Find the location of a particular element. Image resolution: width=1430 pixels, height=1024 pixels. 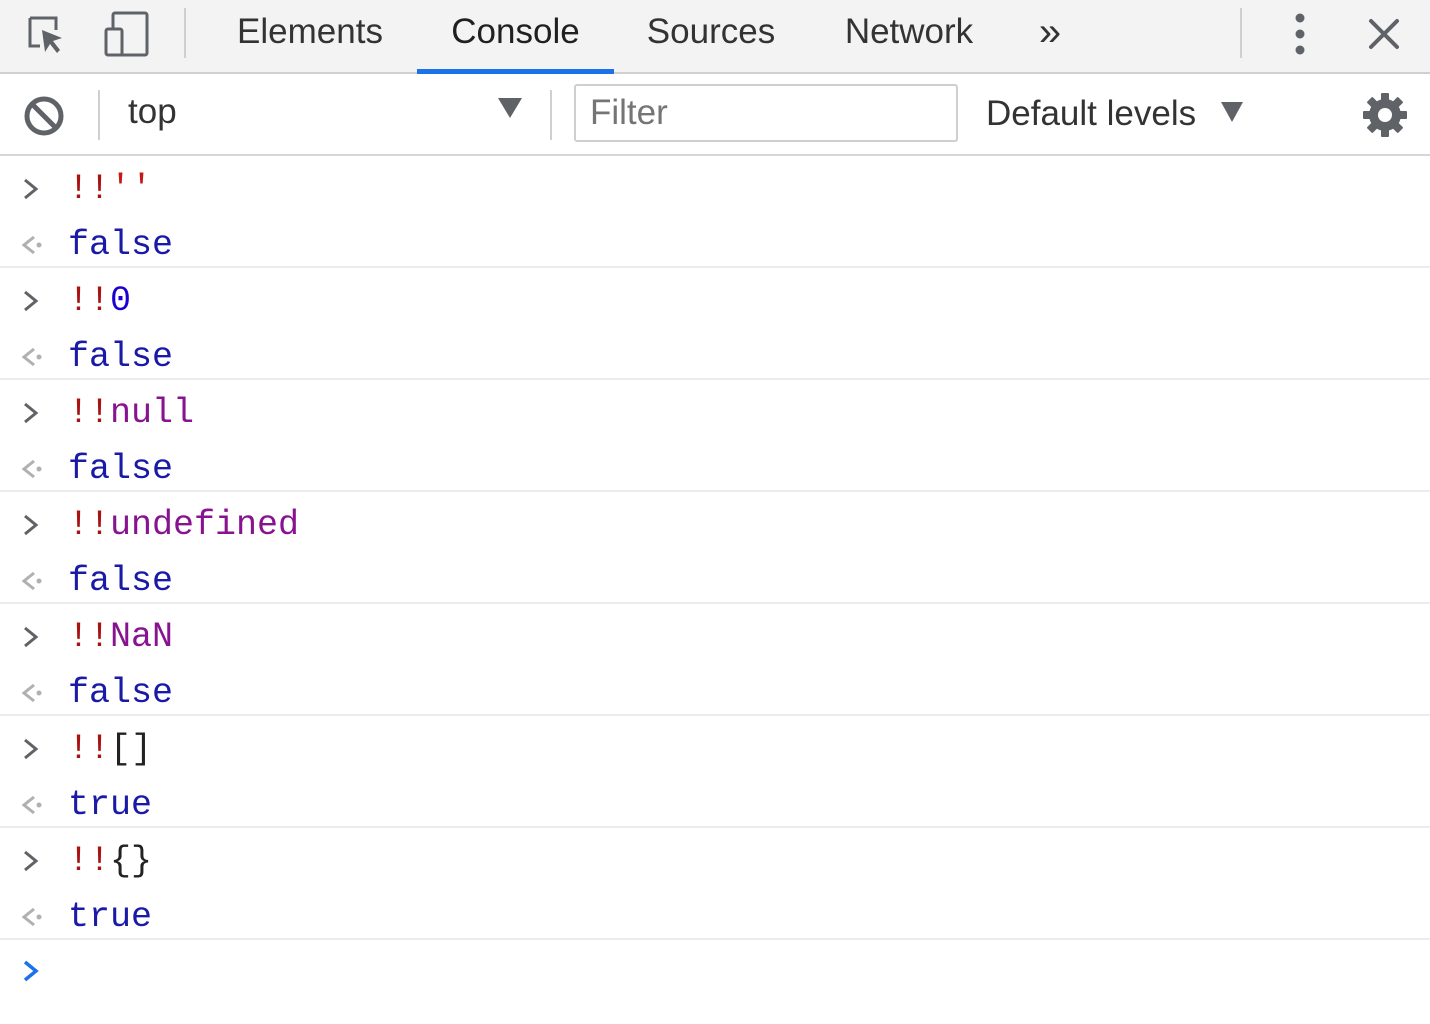

console-input-text: !!{} is located at coordinates (110, 861).